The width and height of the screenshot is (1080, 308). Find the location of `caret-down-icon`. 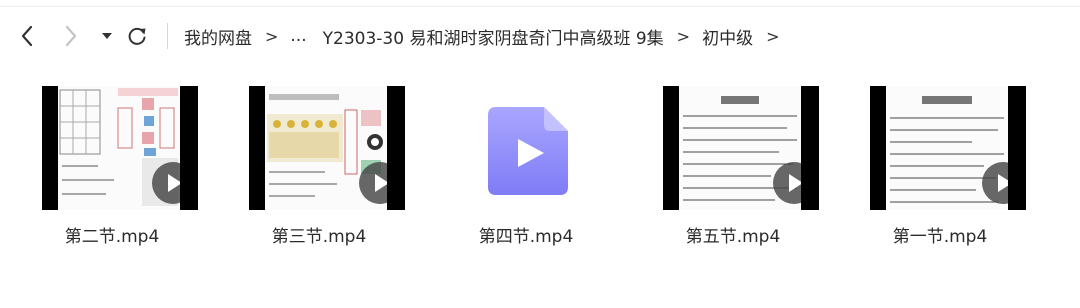

caret-down-icon is located at coordinates (107, 36).